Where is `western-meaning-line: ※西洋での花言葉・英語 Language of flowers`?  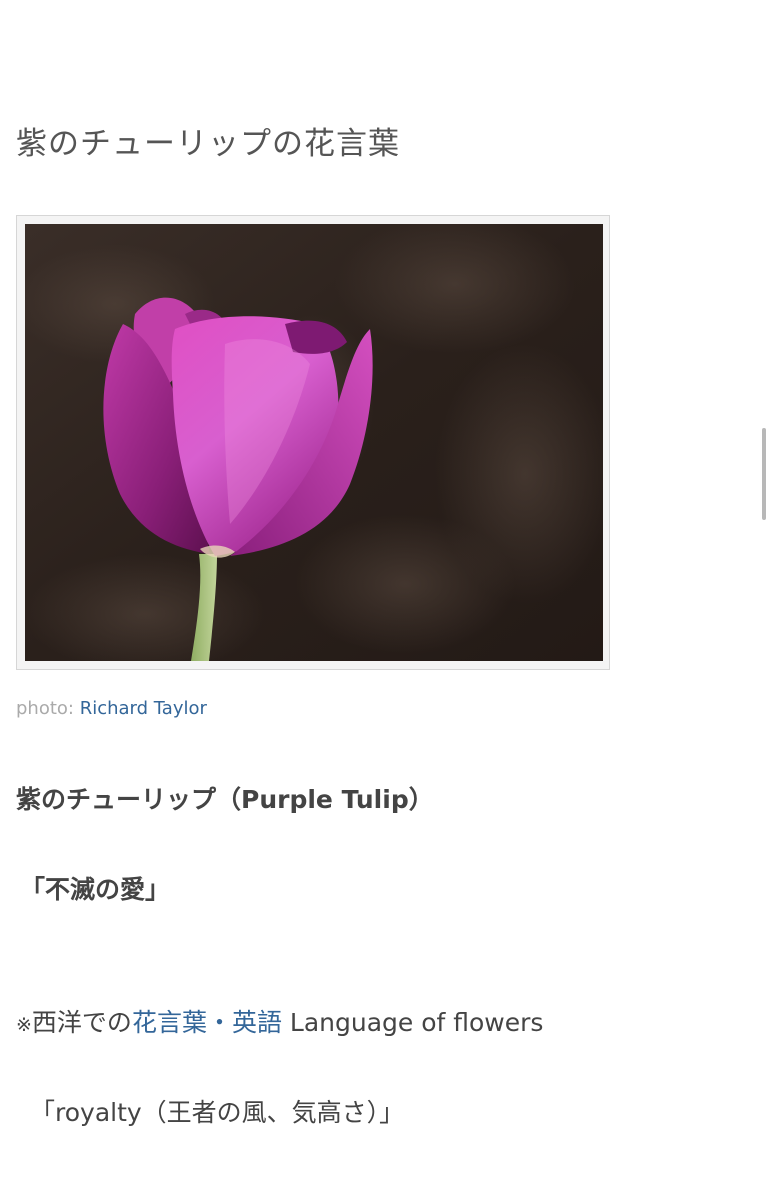
western-meaning-line: ※西洋での花言葉・英語 Language of flowers is located at coordinates (279, 1021).